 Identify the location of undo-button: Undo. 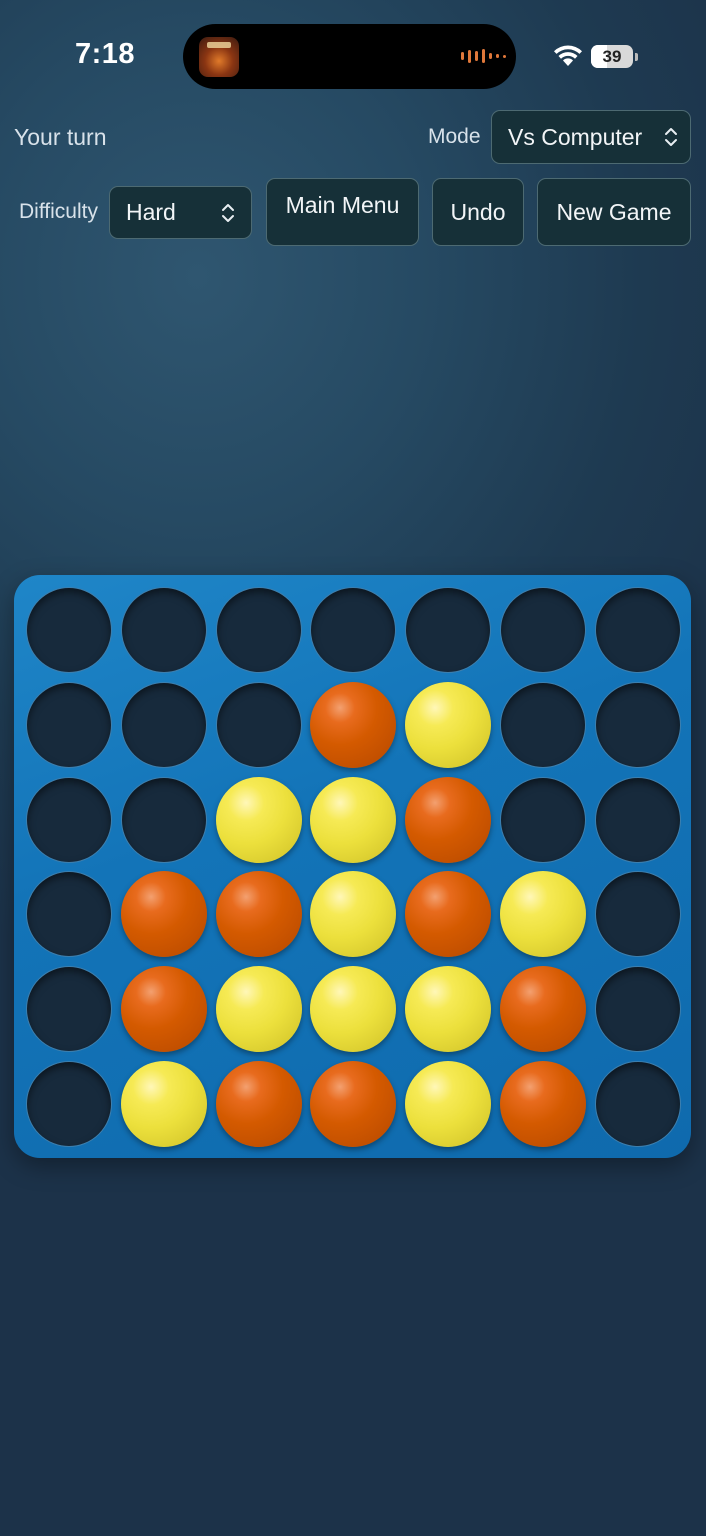
(478, 212).